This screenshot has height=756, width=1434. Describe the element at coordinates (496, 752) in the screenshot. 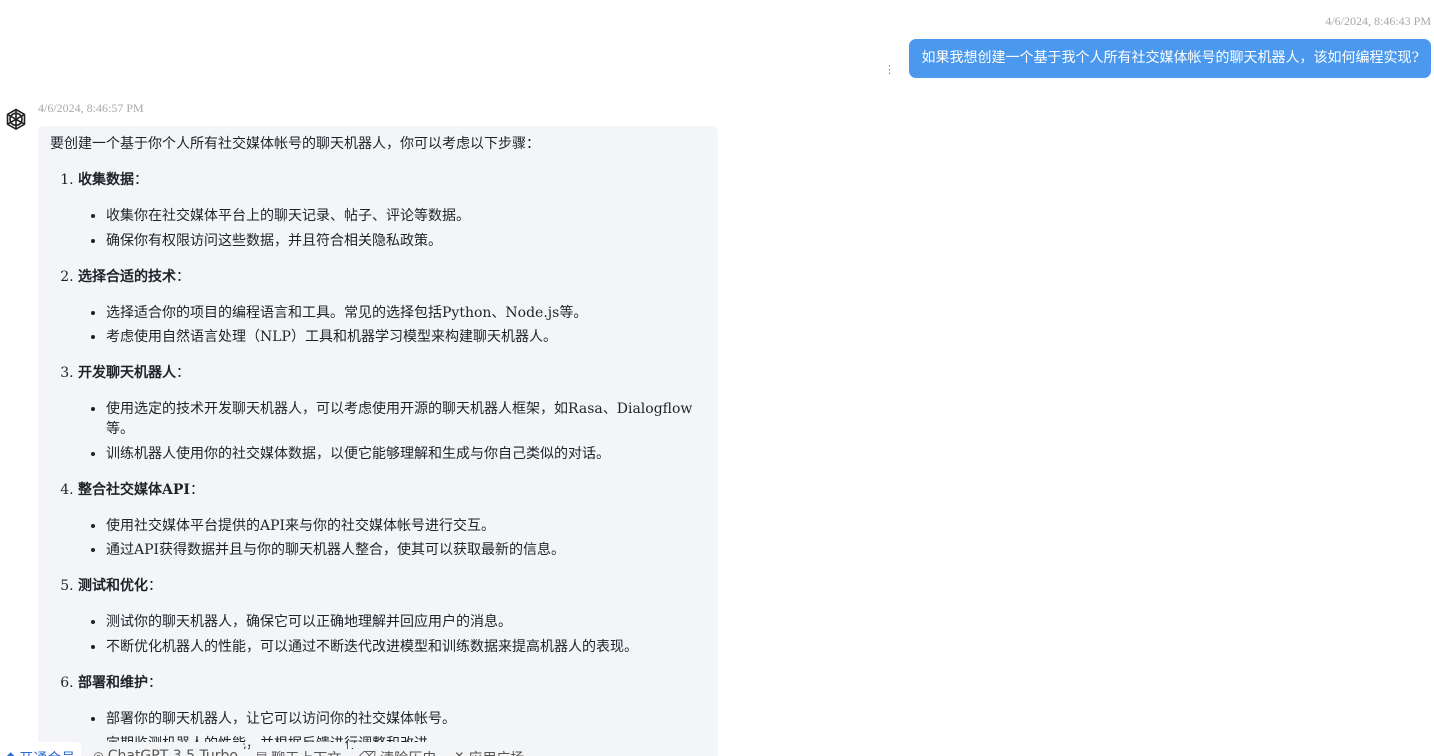

I see `app-store-label: 应用广场` at that location.